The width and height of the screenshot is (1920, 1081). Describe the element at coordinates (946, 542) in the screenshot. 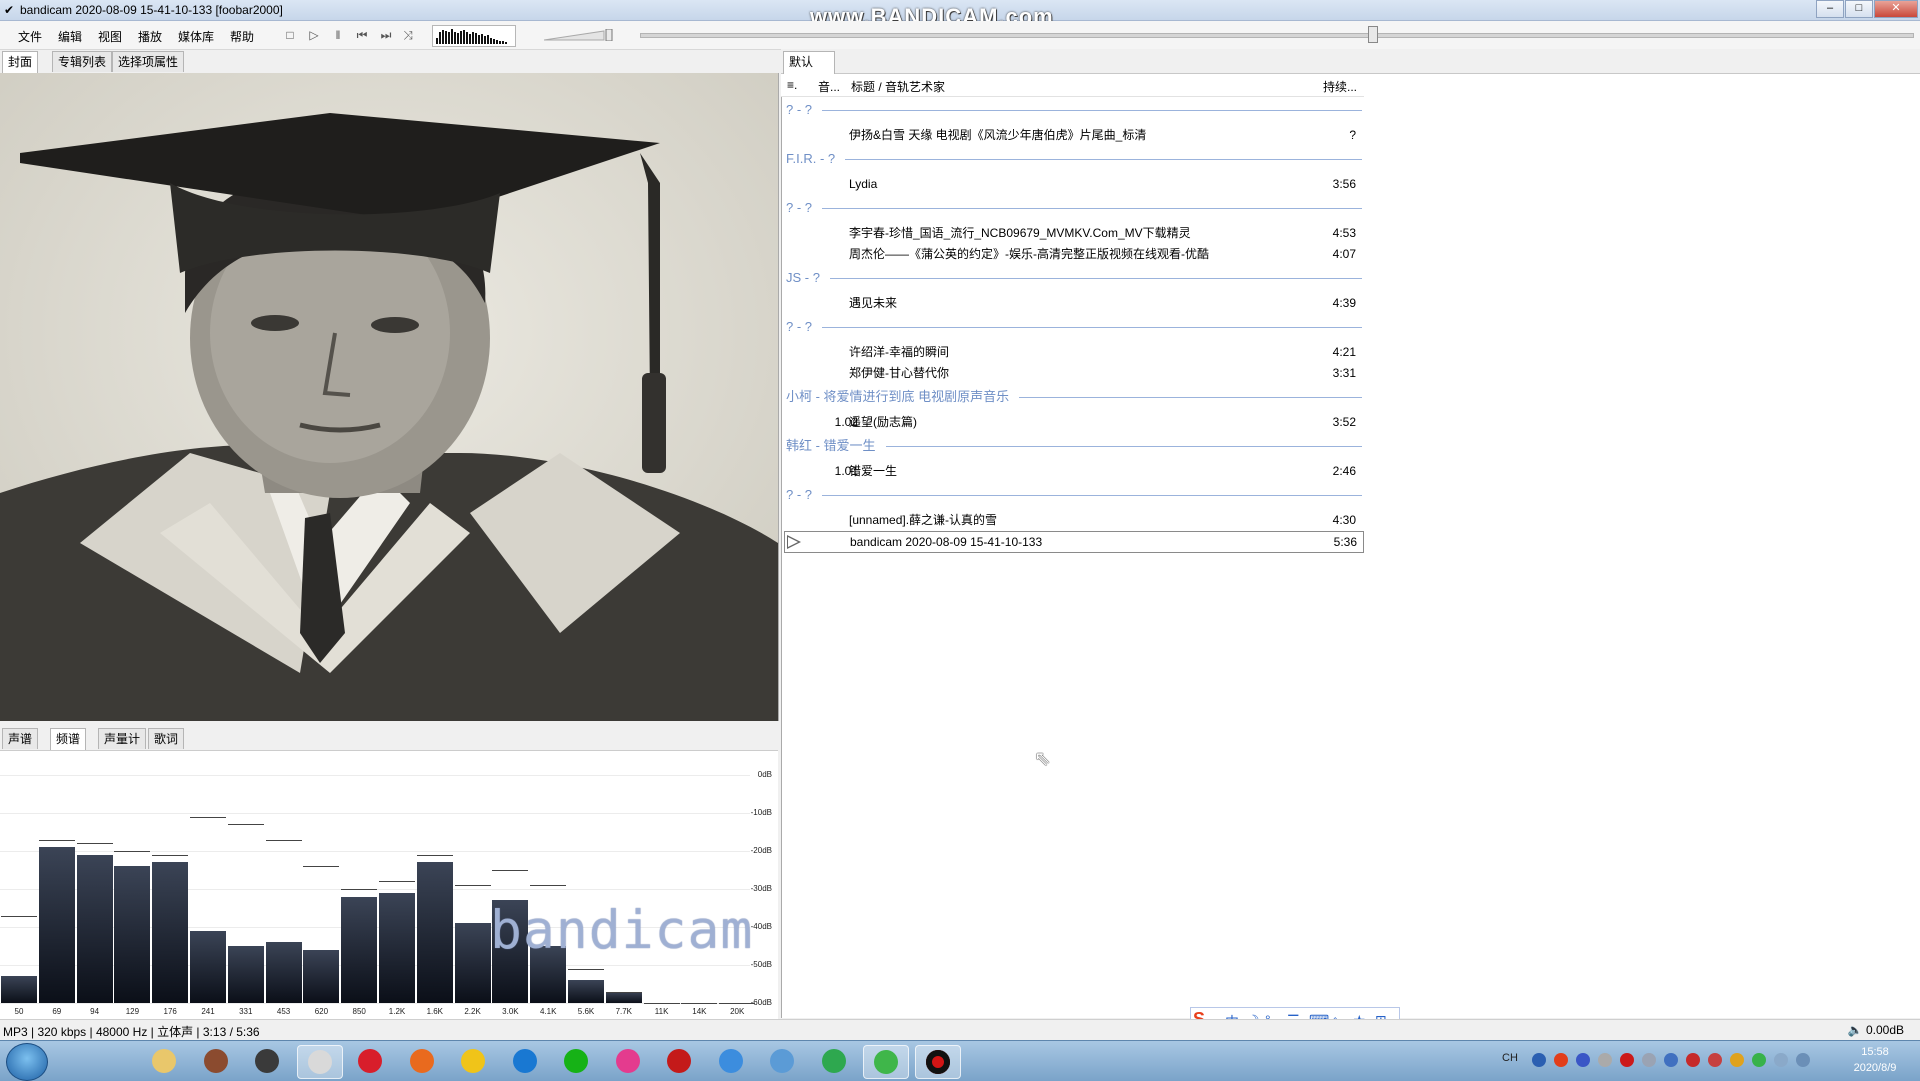

I see `track-title: bandicam 2020-08-09 15-41-10-133` at that location.